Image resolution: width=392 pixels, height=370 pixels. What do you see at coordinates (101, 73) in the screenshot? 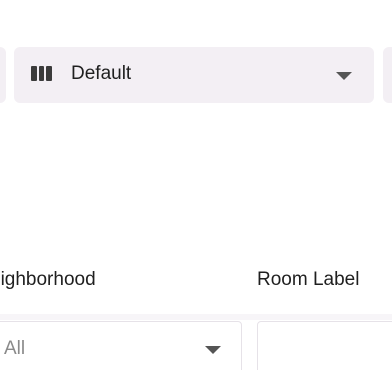
I see `view-selector-value: Default` at bounding box center [101, 73].